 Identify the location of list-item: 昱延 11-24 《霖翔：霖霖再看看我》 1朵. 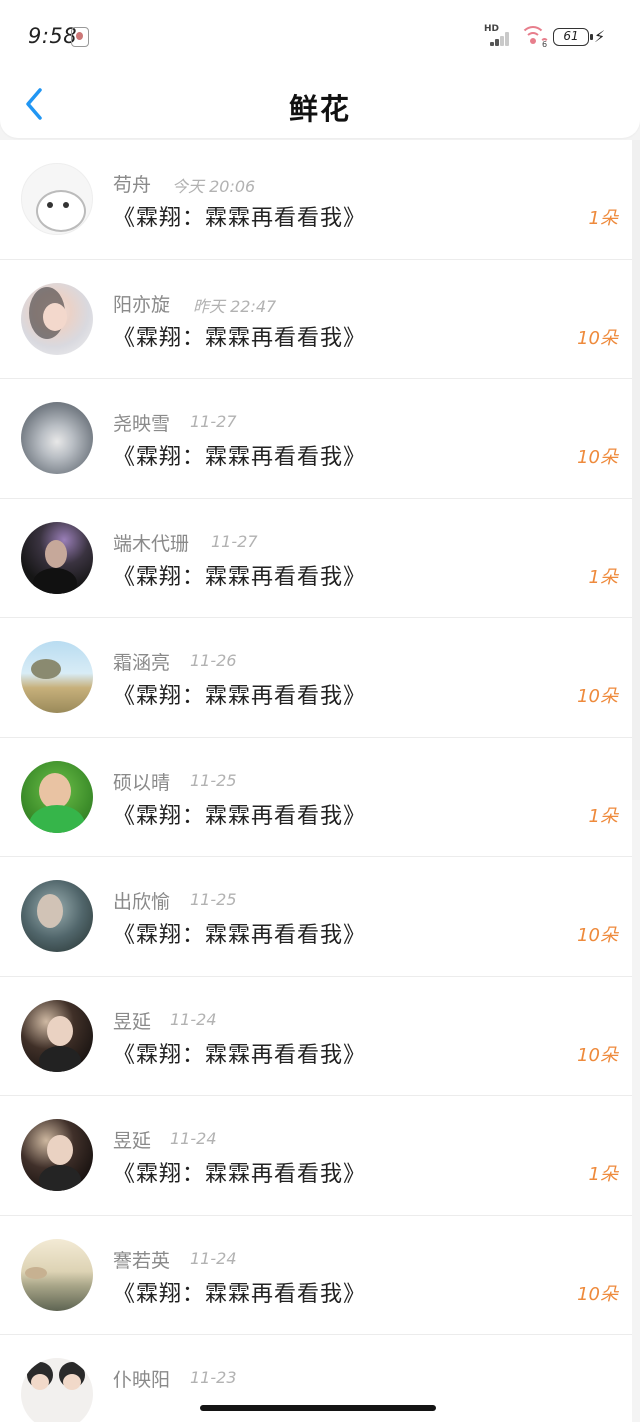
(316, 1156).